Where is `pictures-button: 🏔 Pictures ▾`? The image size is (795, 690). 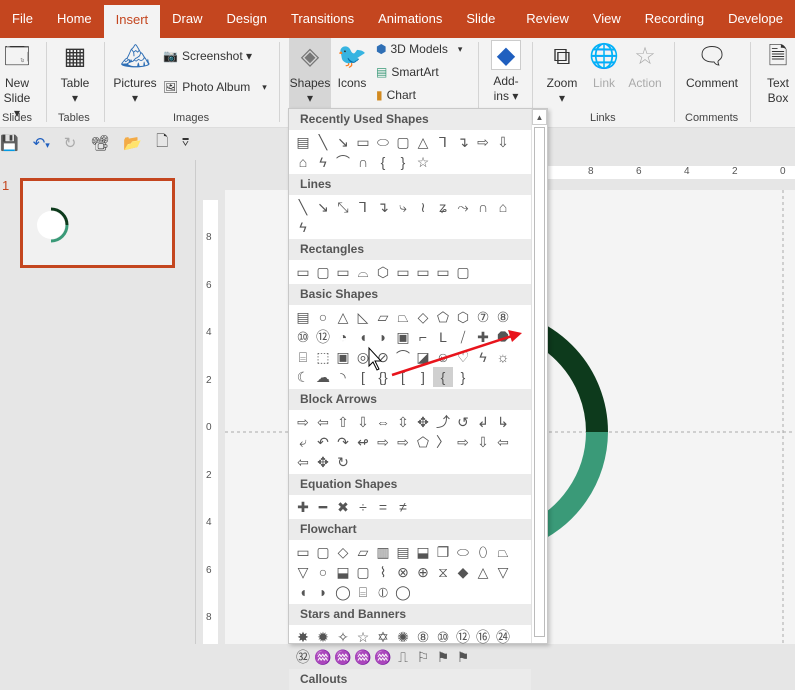 pictures-button: 🏔 Pictures ▾ is located at coordinates (135, 74).